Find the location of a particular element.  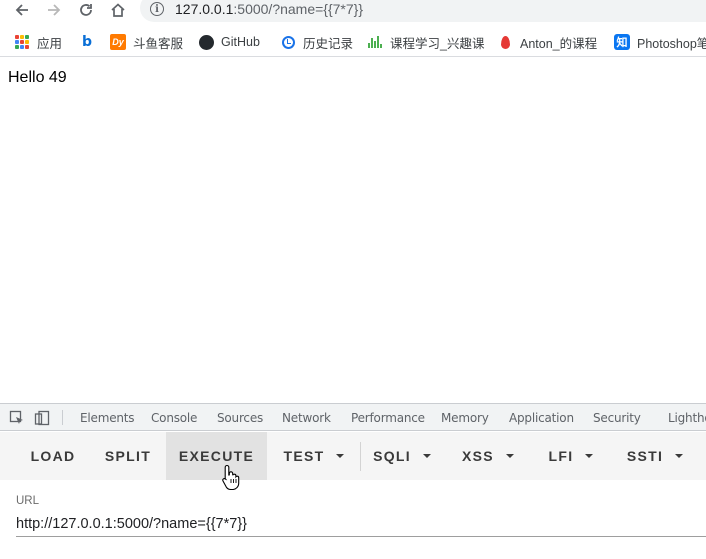

bookmark-label: 斗鱼客服 is located at coordinates (158, 43).